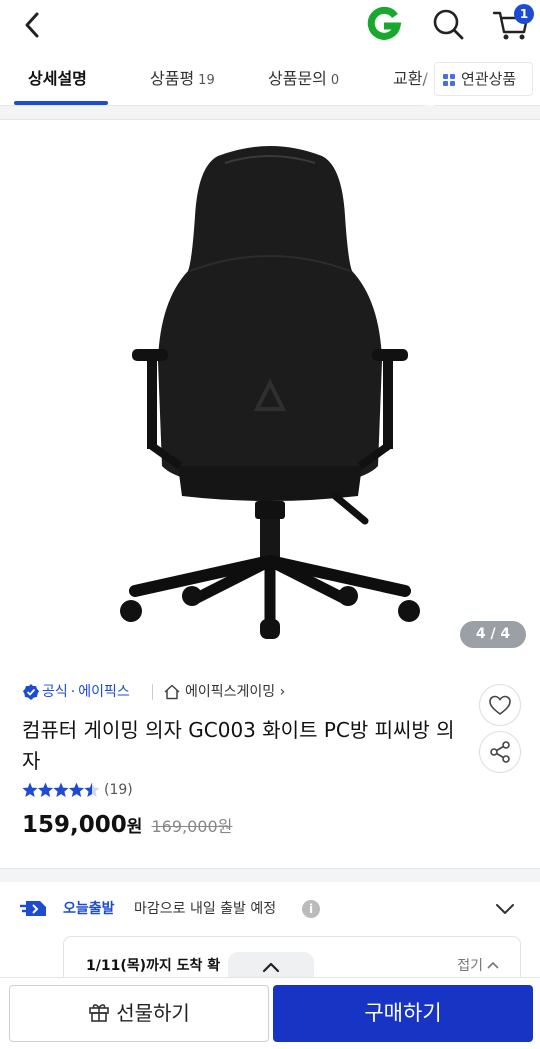 Image resolution: width=540 pixels, height=1049 pixels. Describe the element at coordinates (489, 79) in the screenshot. I see `related-products-label: 연관상품` at that location.